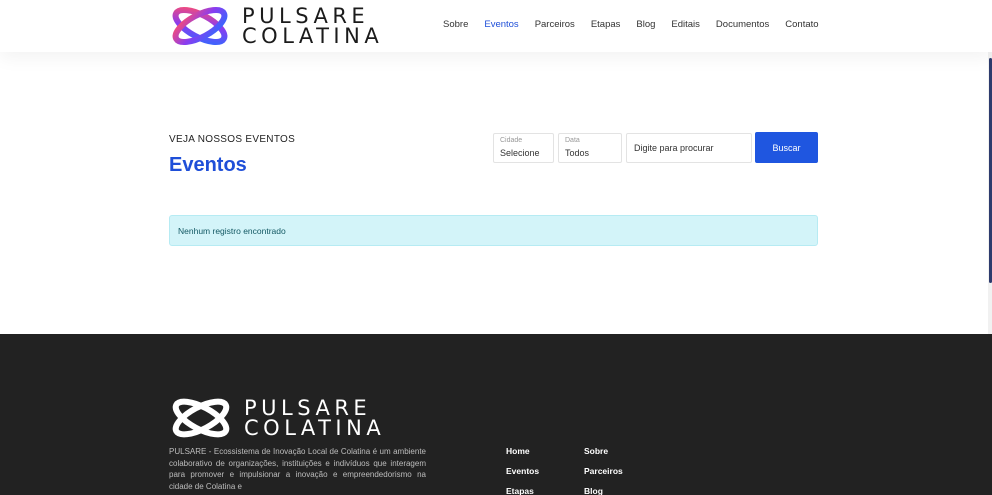 This screenshot has width=992, height=495. I want to click on nav-item-blog: Blog, so click(645, 24).